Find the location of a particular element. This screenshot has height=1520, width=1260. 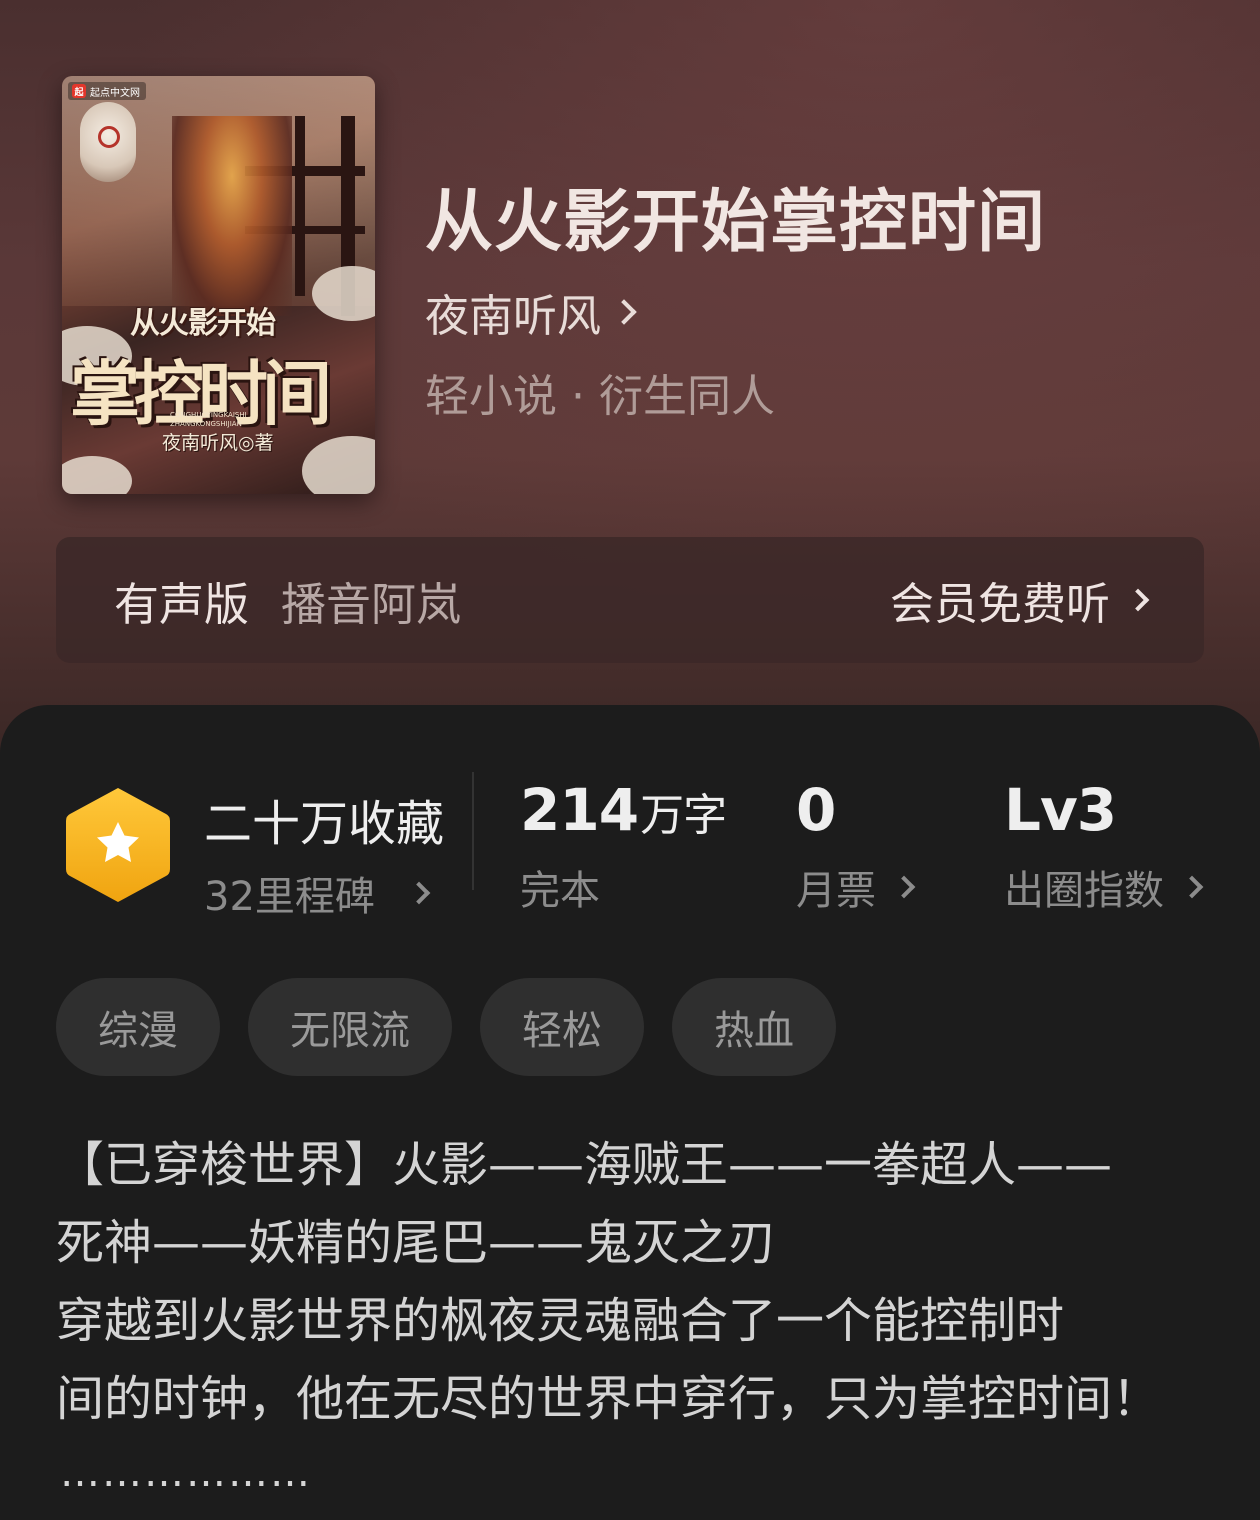

collection-count: 二十万收藏 is located at coordinates (324, 824).